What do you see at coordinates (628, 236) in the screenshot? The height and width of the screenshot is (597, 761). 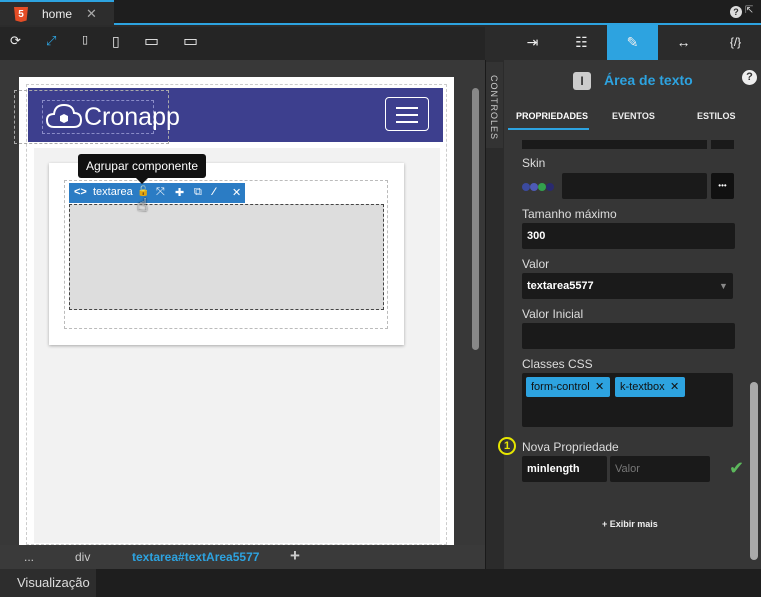 I see `max-size-input: 300` at bounding box center [628, 236].